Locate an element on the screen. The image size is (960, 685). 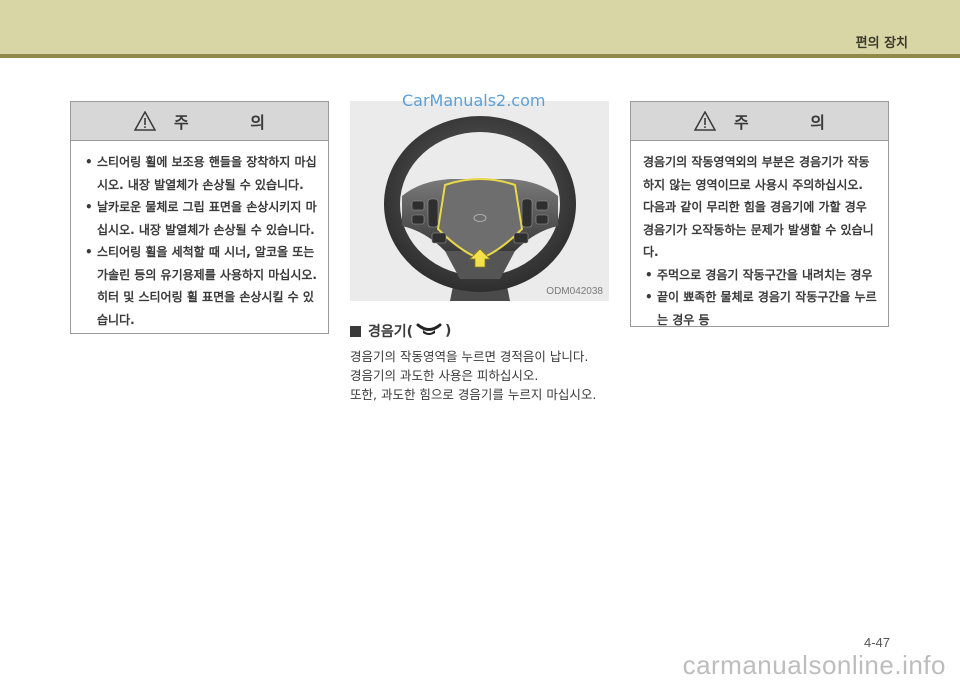
horn-heading-suffix: ) is located at coordinates (448, 331).